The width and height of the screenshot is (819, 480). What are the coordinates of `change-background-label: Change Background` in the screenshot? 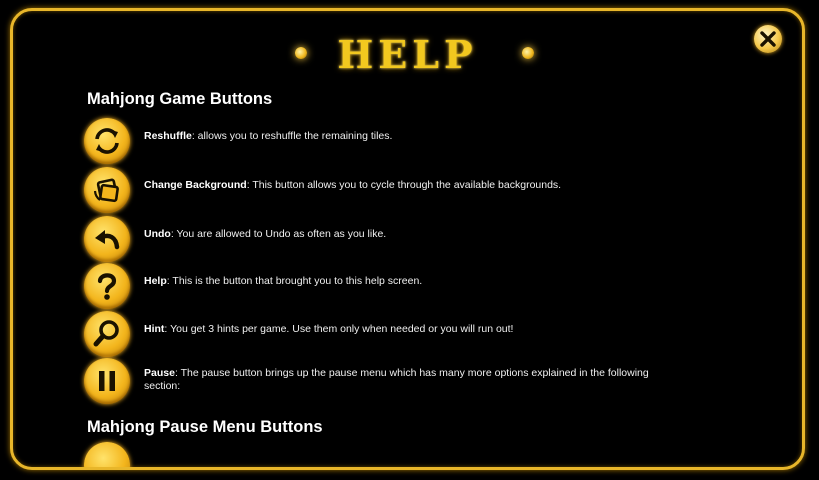 It's located at (195, 185).